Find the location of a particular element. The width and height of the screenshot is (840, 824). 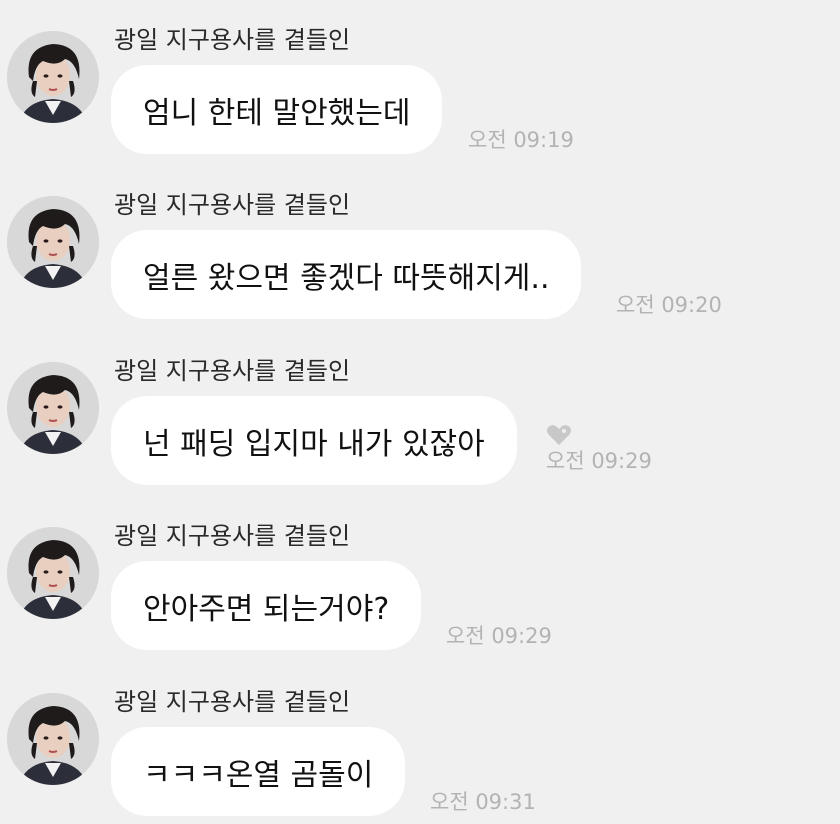

message-time: 오전 09:31 is located at coordinates (483, 802).